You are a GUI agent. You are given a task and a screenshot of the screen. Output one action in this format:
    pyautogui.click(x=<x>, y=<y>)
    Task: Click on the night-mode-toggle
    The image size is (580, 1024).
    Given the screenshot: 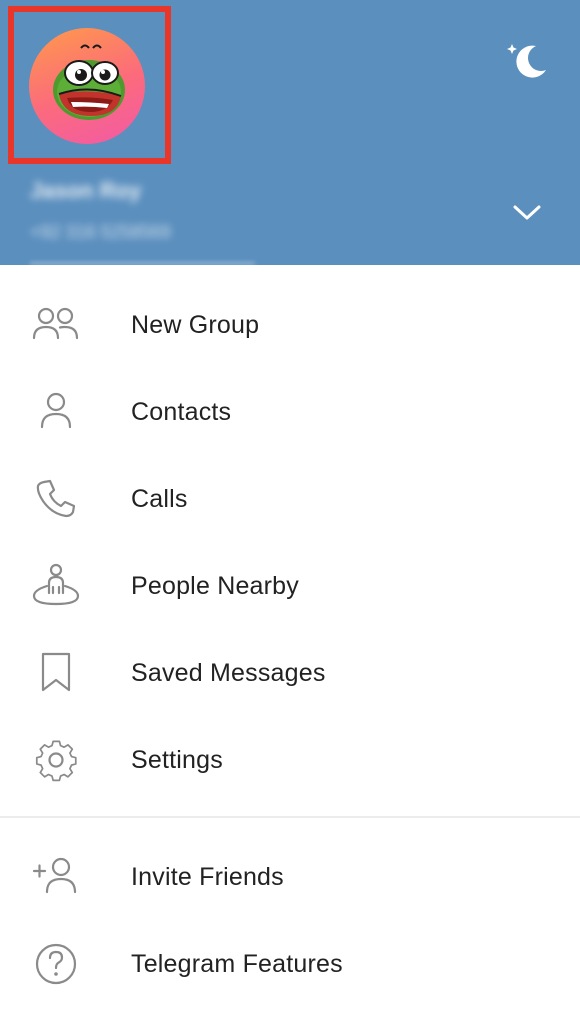 What is the action you would take?
    pyautogui.click(x=526, y=60)
    